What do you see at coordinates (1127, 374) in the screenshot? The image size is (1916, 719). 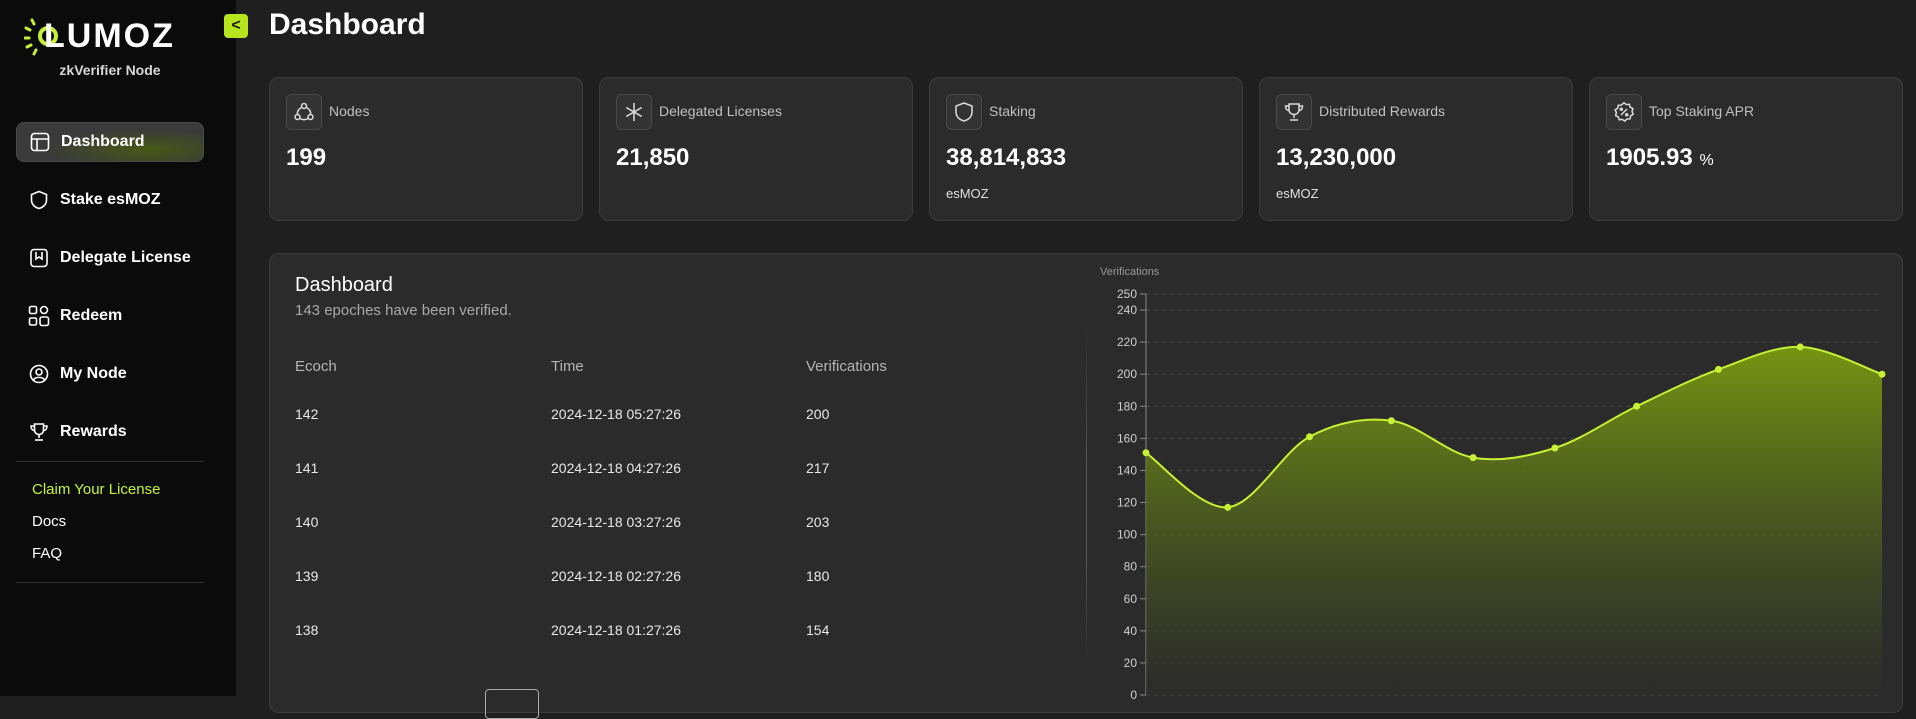 I see `y-tick-label: 200` at bounding box center [1127, 374].